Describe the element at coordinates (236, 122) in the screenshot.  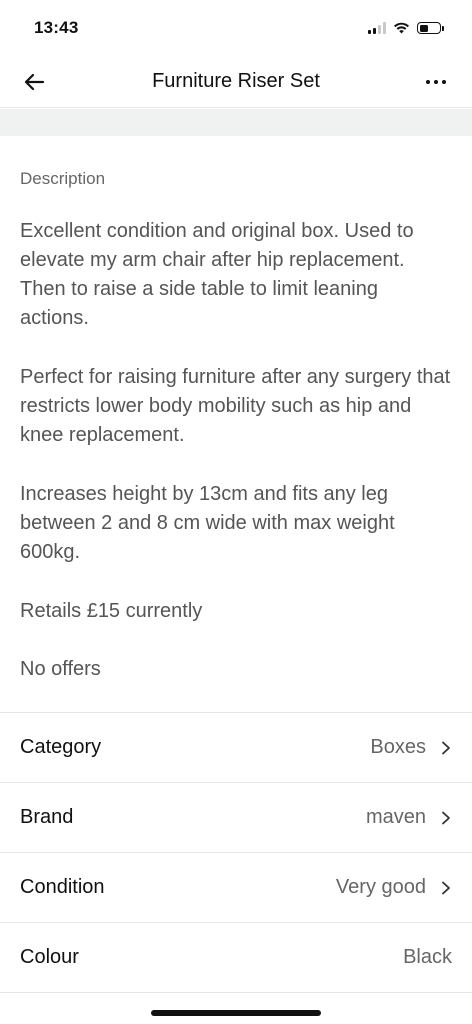
I see `section-divider-band` at that location.